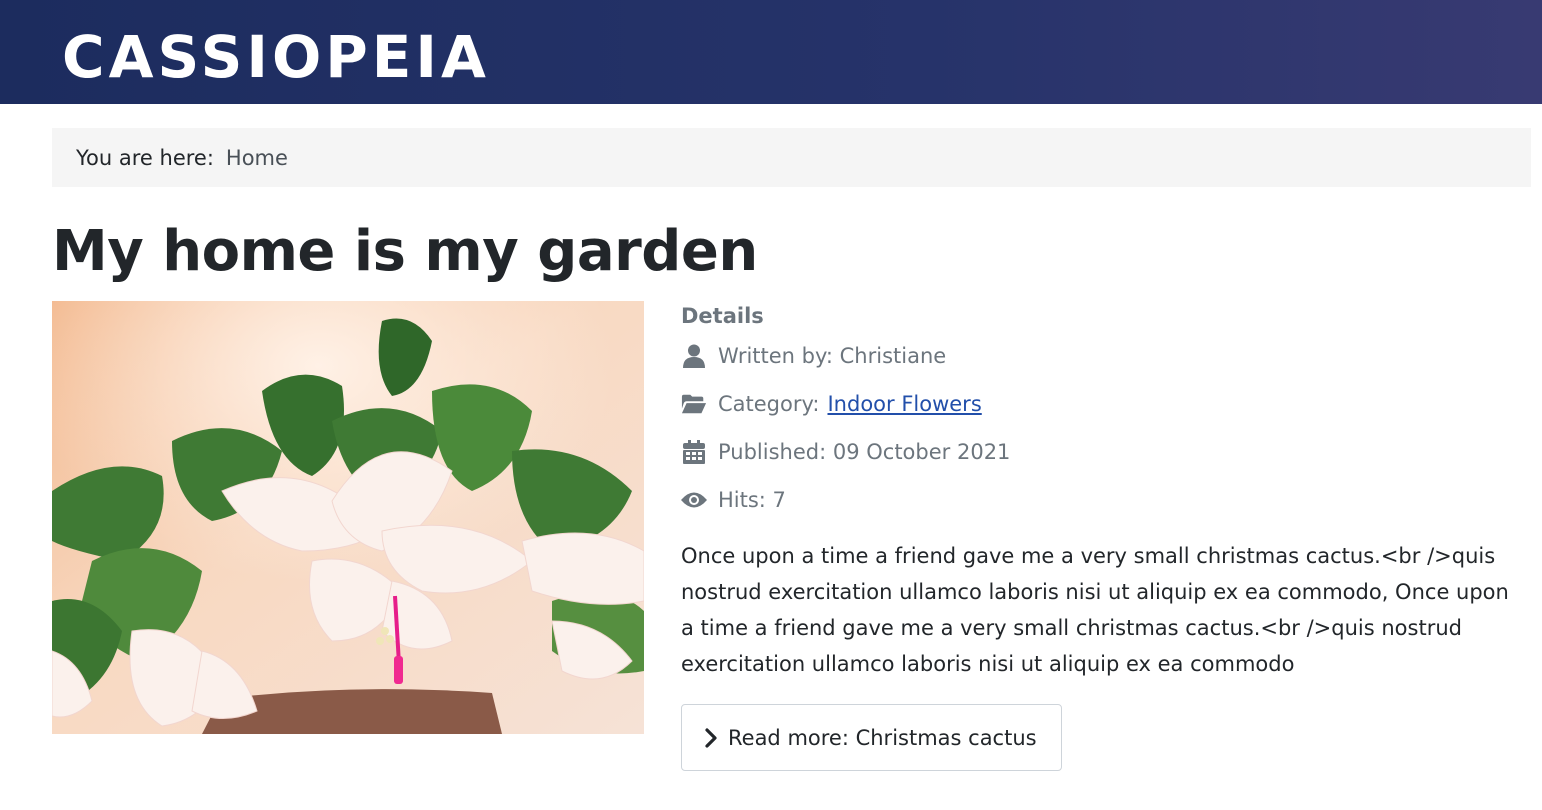 Image resolution: width=1542 pixels, height=810 pixels. What do you see at coordinates (694, 356) in the screenshot?
I see `user-icon` at bounding box center [694, 356].